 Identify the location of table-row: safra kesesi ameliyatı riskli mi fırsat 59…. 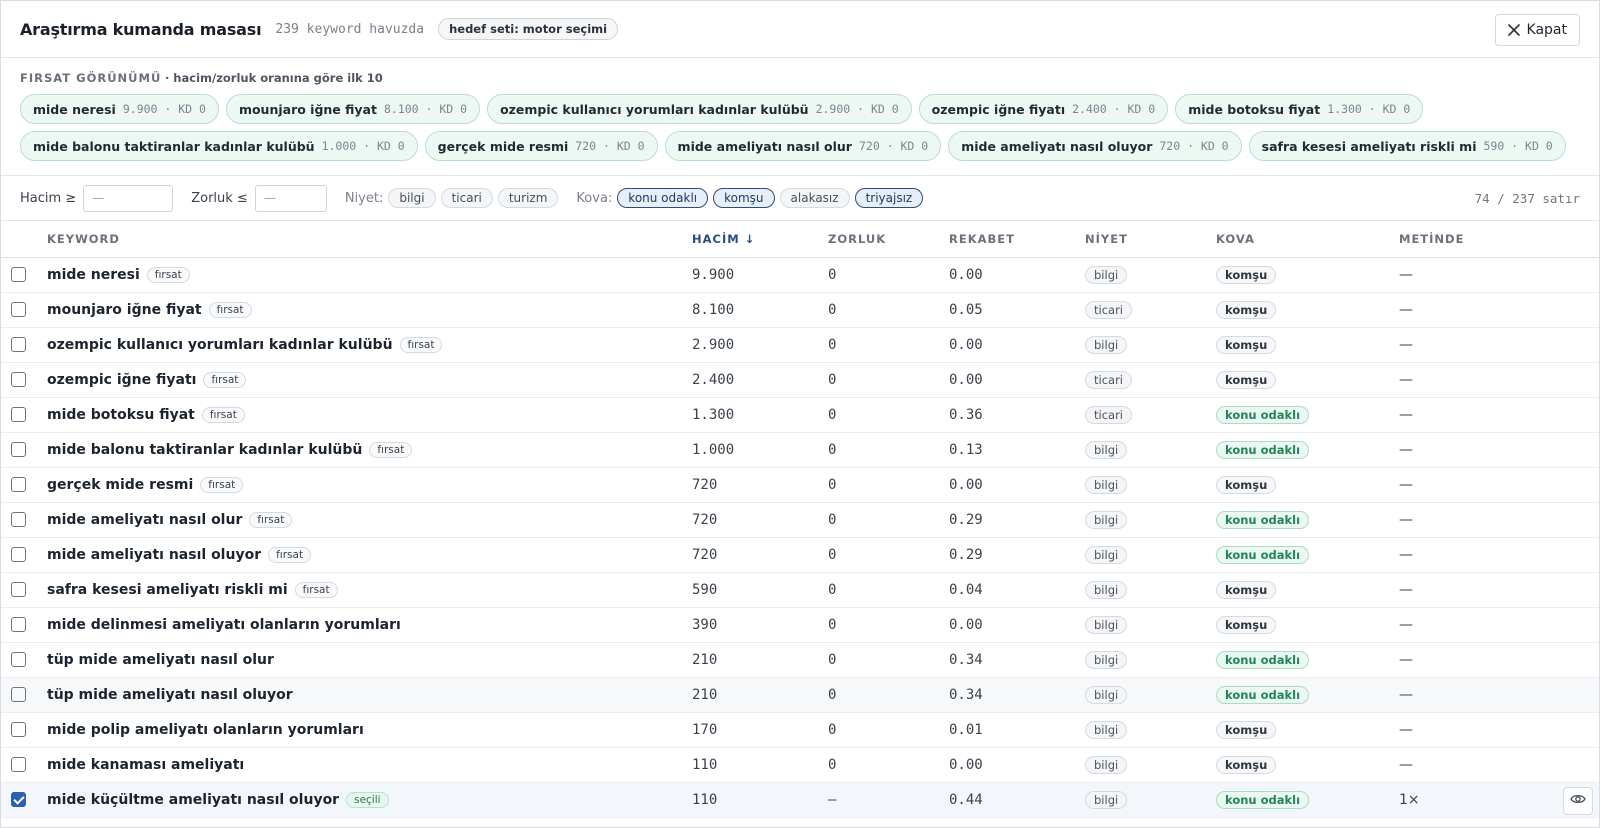
(800, 590).